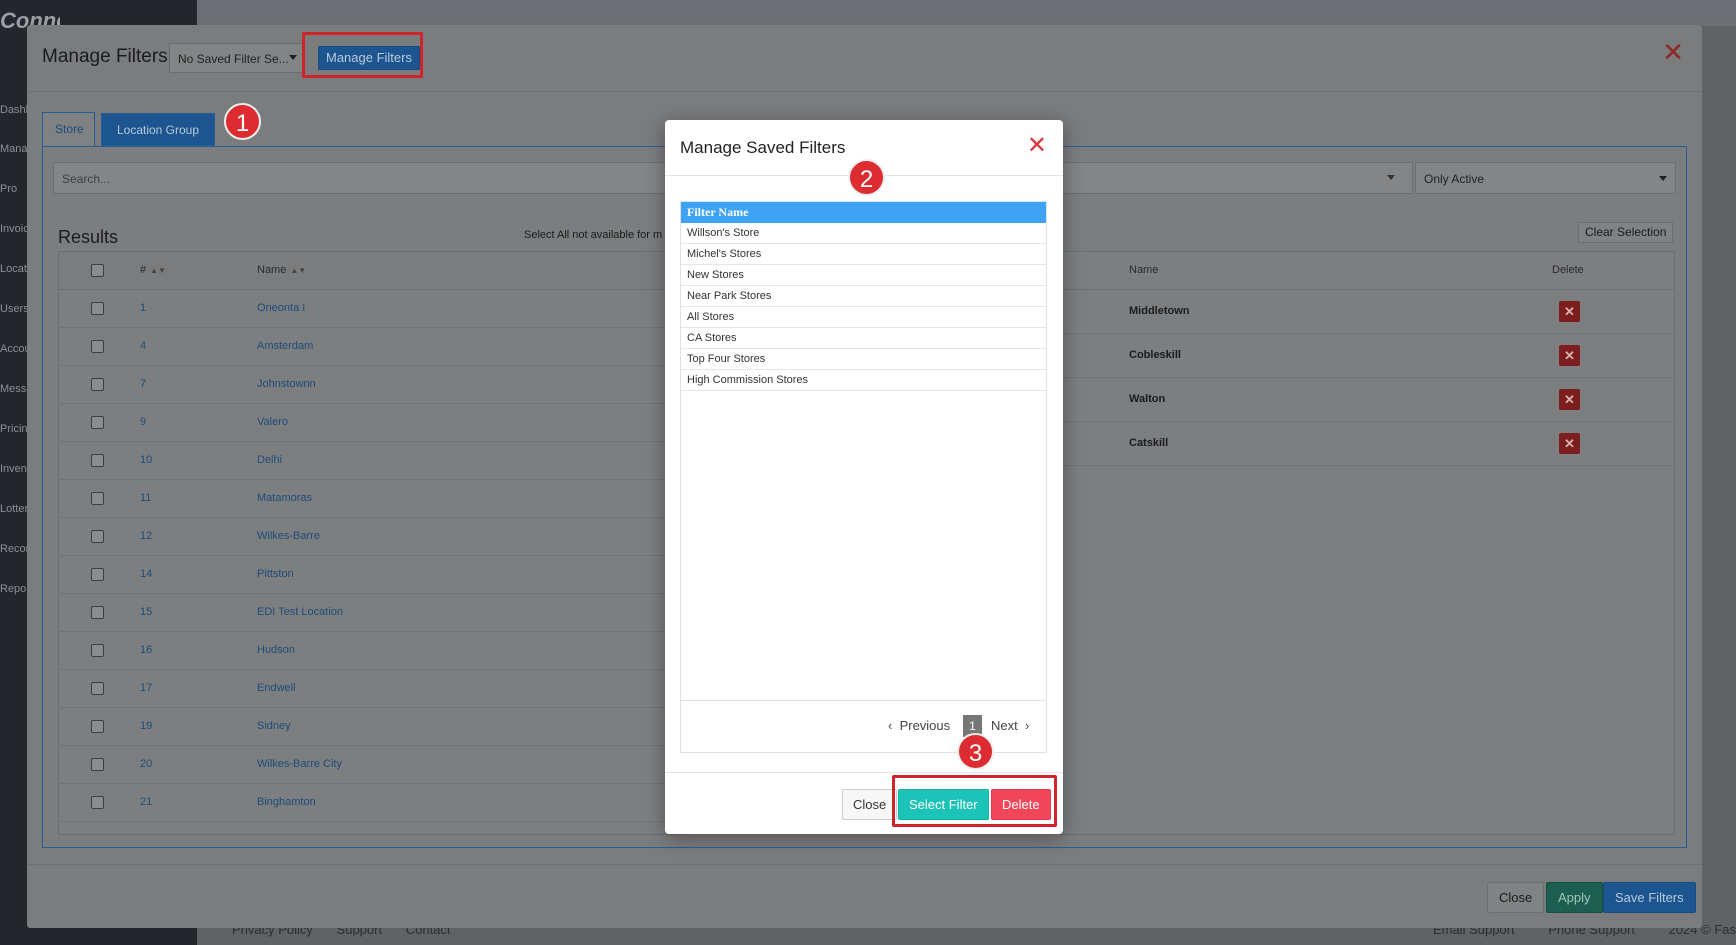 This screenshot has width=1736, height=945. Describe the element at coordinates (14, 389) in the screenshot. I see `sidebar-item: Messages` at that location.